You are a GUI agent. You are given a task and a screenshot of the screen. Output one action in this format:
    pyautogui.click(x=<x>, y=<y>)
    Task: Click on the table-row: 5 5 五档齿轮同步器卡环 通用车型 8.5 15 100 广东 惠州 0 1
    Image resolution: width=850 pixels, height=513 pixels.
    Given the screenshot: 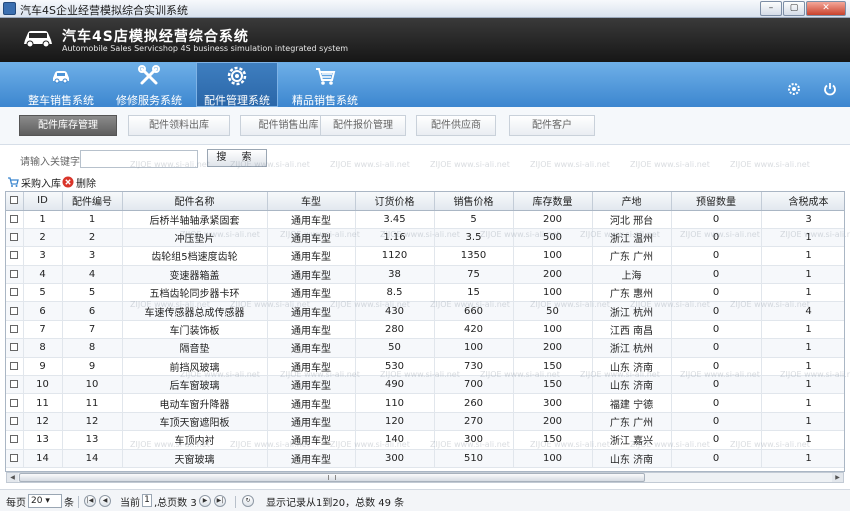 What is the action you would take?
    pyautogui.click(x=425, y=293)
    